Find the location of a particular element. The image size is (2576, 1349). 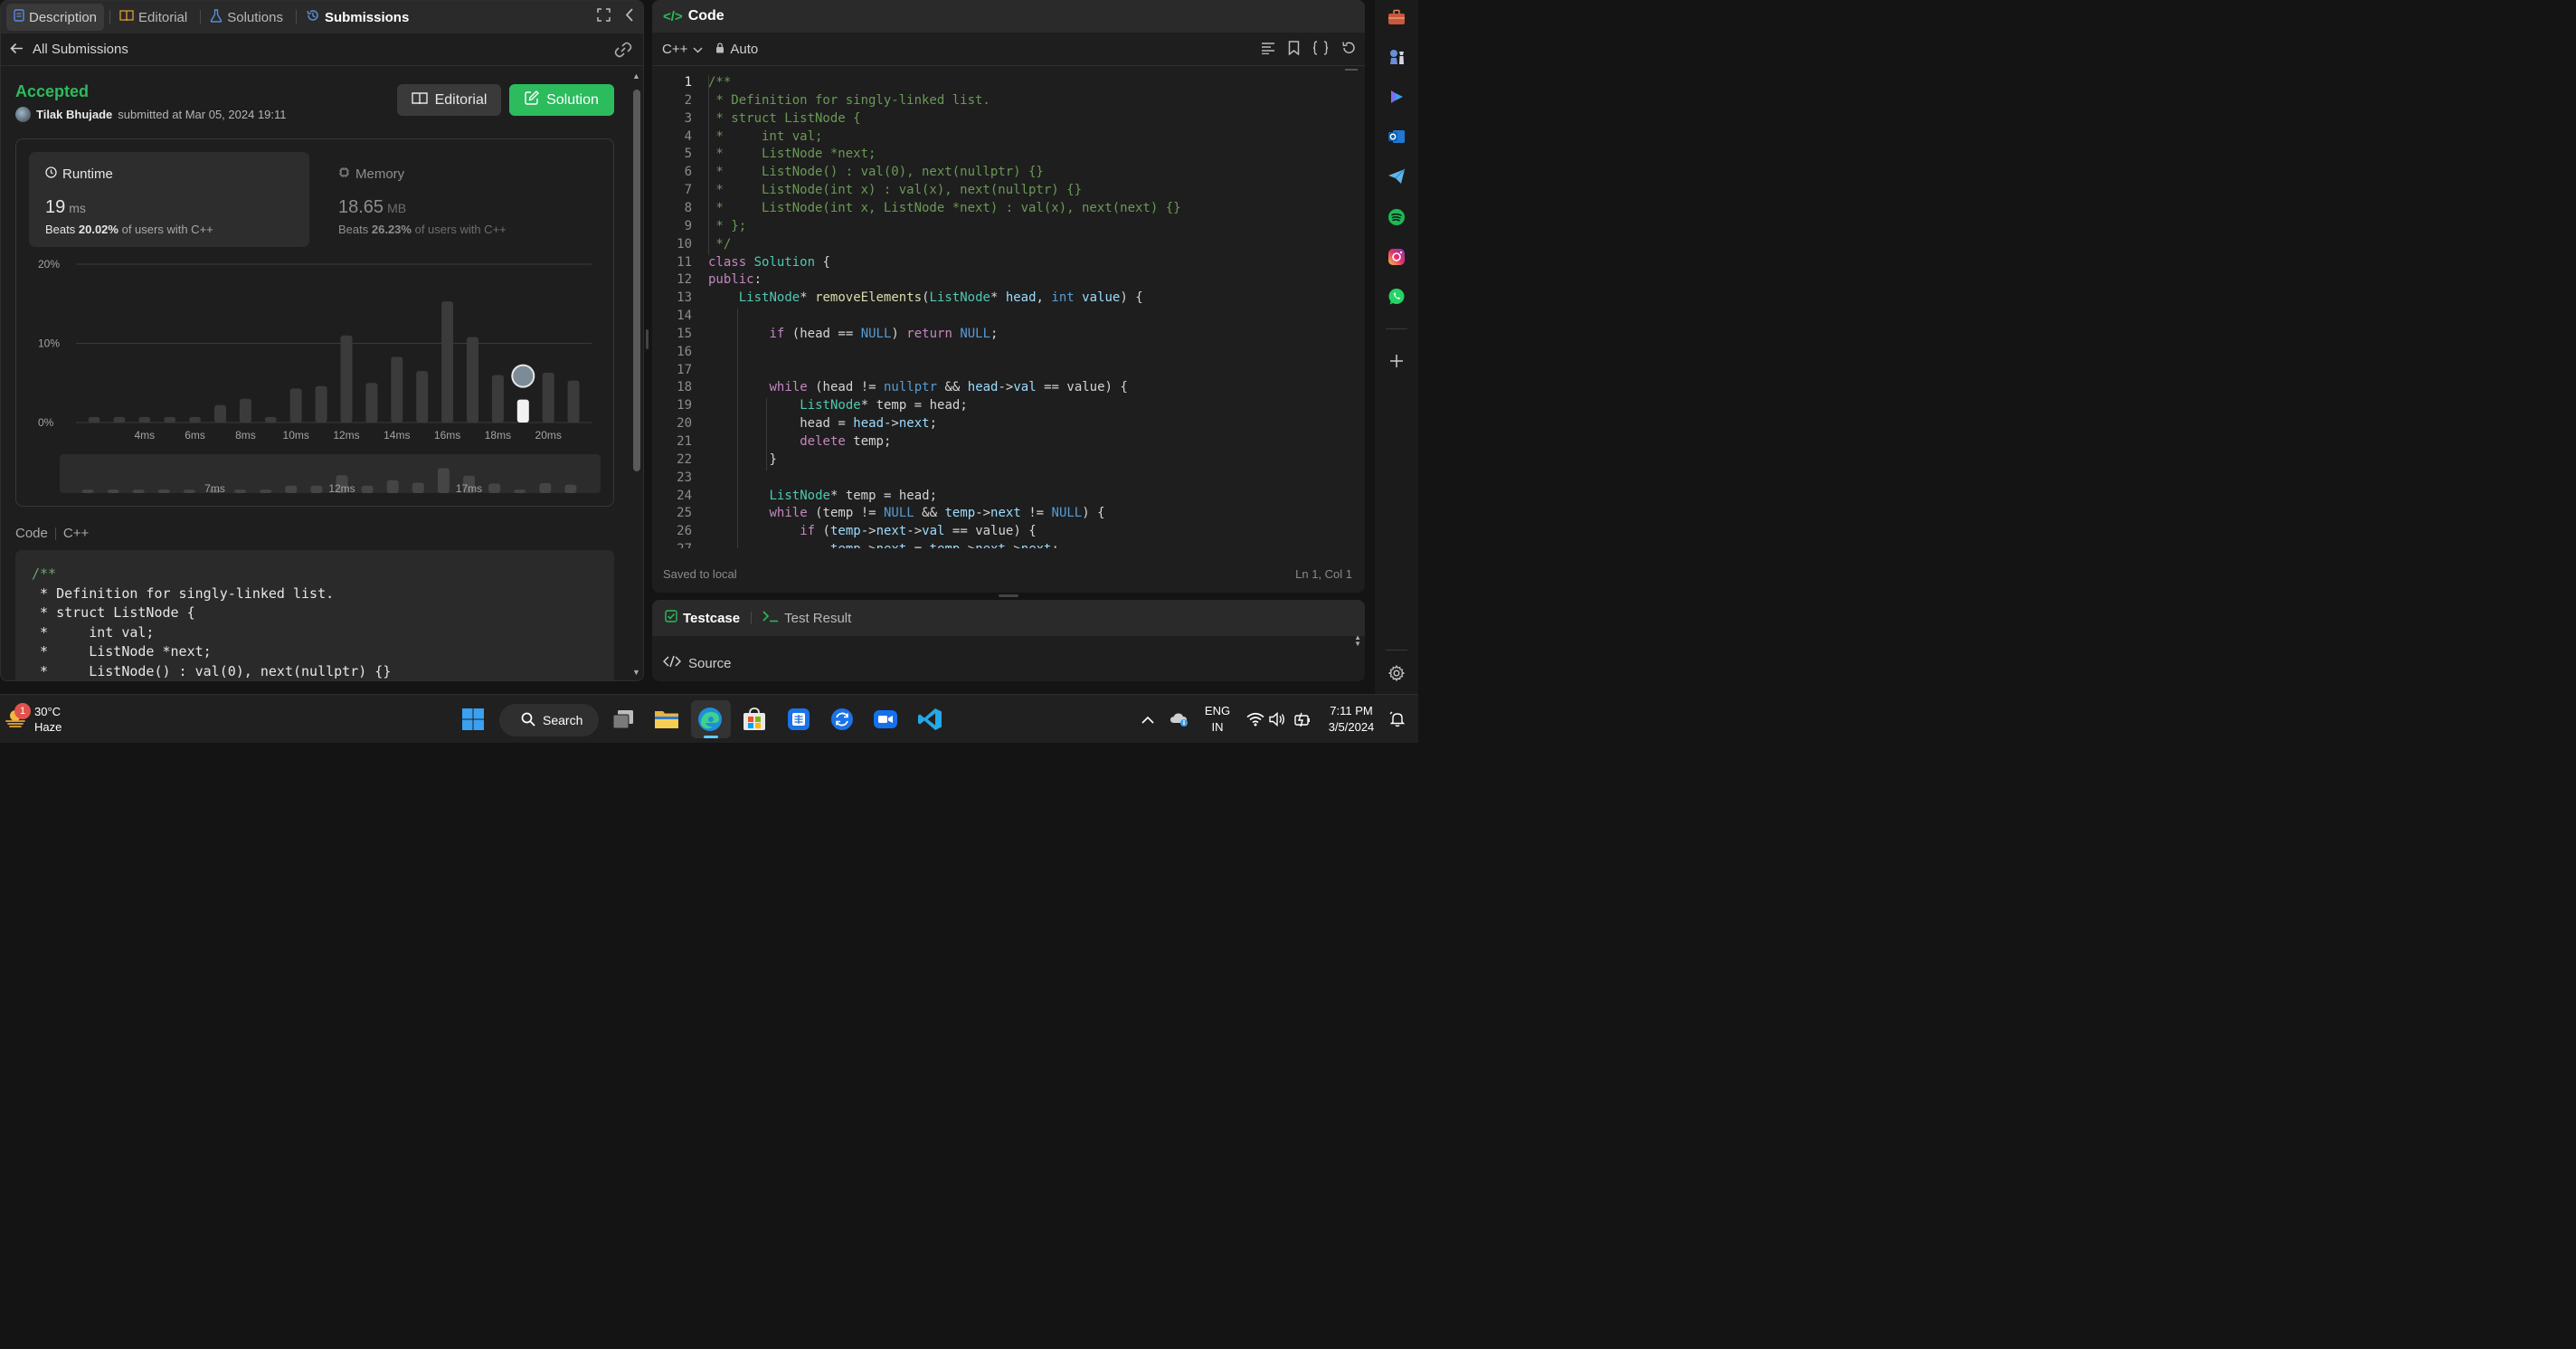

scroll-thumb is located at coordinates (637, 280).